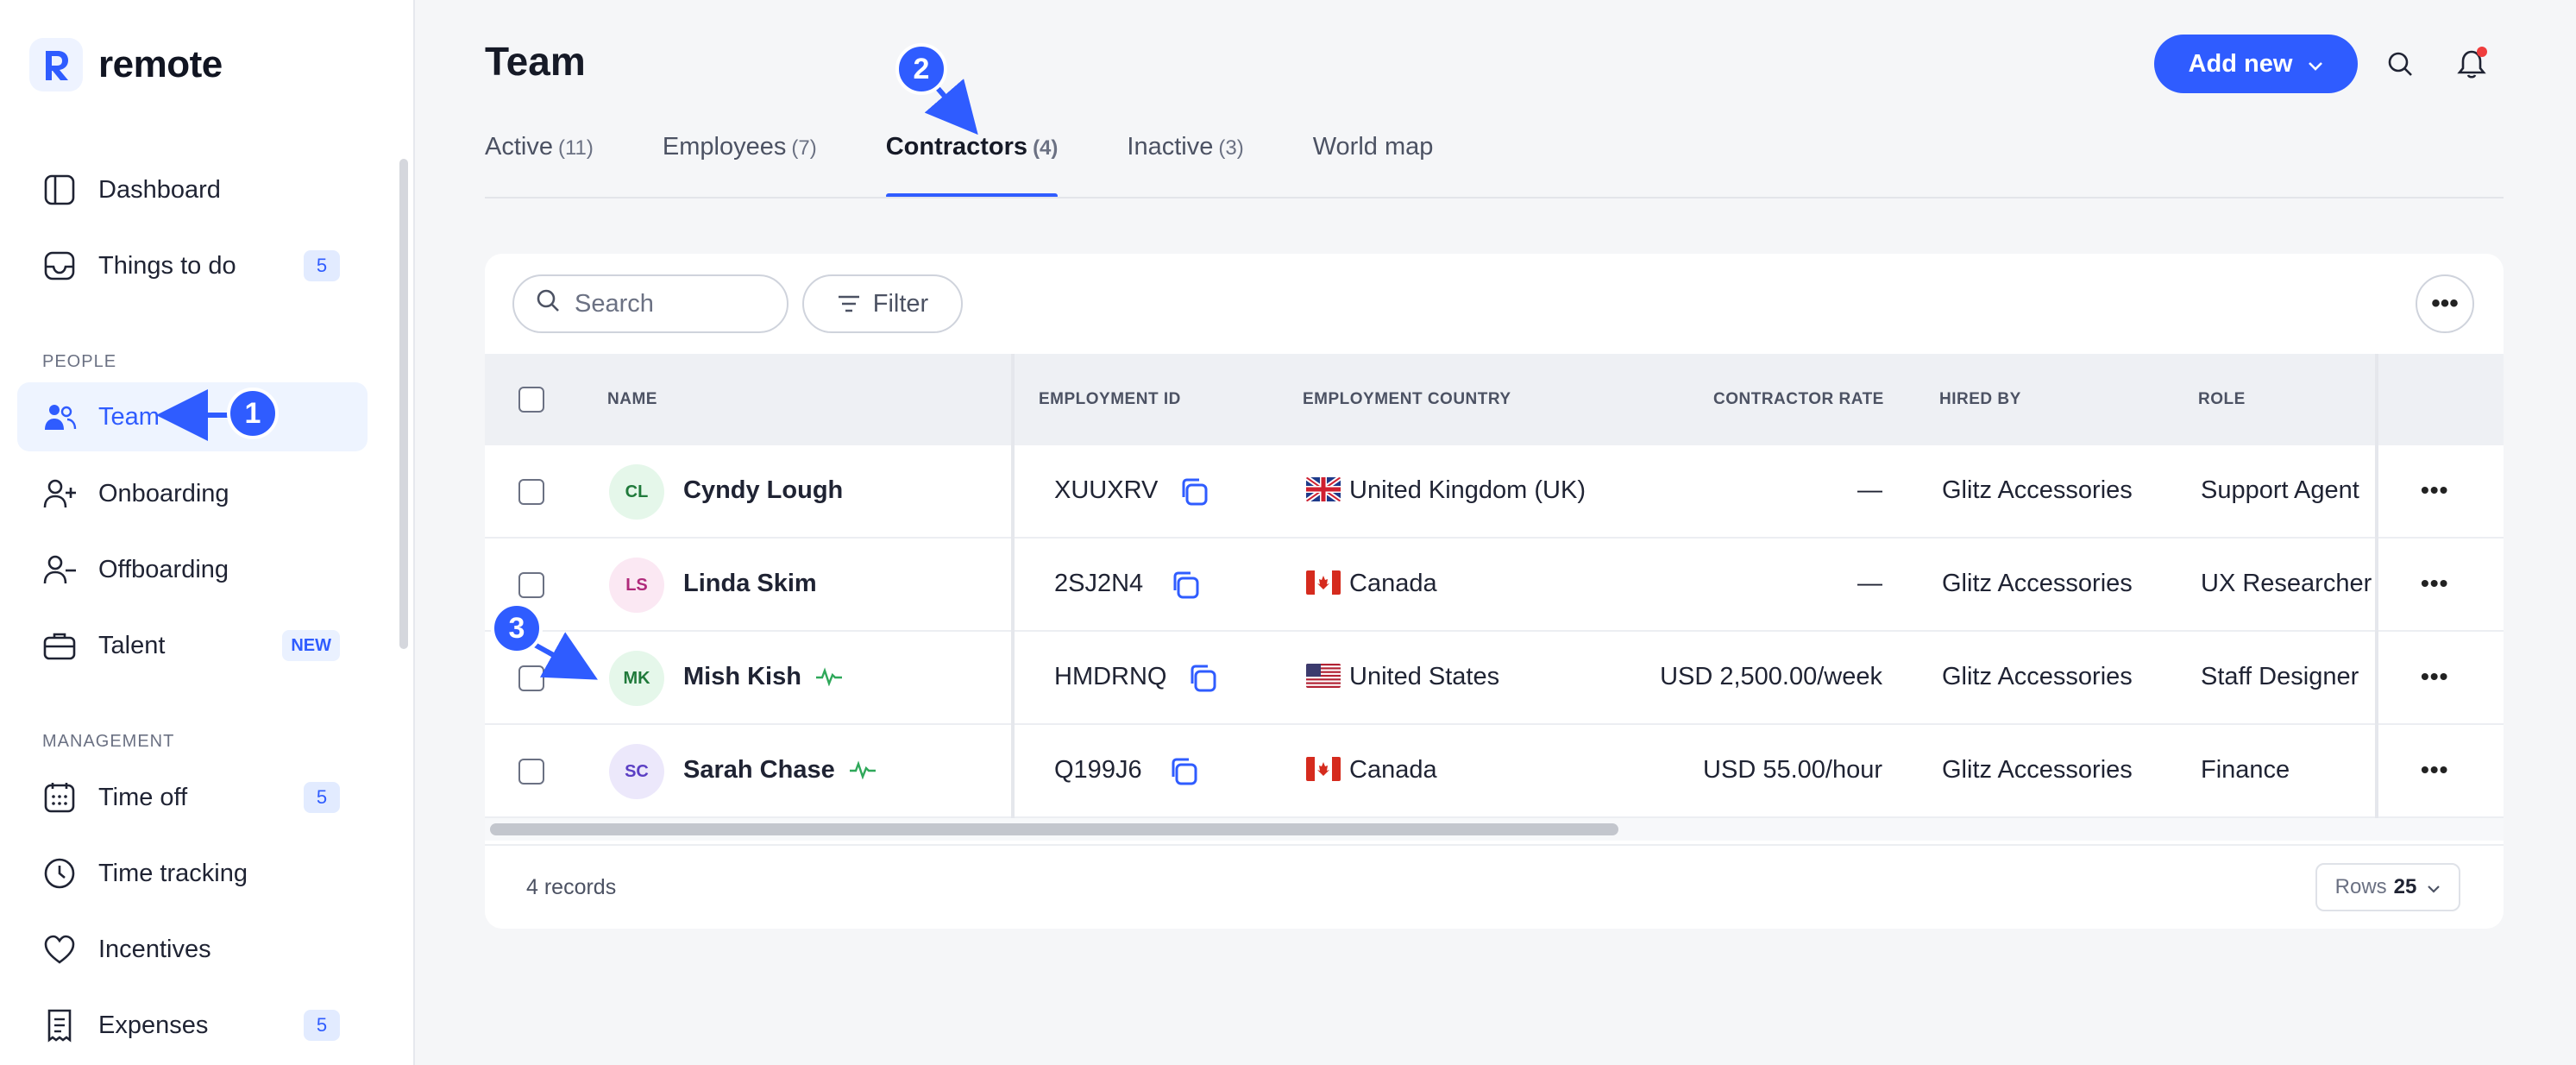 This screenshot has width=2576, height=1065. Describe the element at coordinates (2400, 64) in the screenshot. I see `search-icon` at that location.